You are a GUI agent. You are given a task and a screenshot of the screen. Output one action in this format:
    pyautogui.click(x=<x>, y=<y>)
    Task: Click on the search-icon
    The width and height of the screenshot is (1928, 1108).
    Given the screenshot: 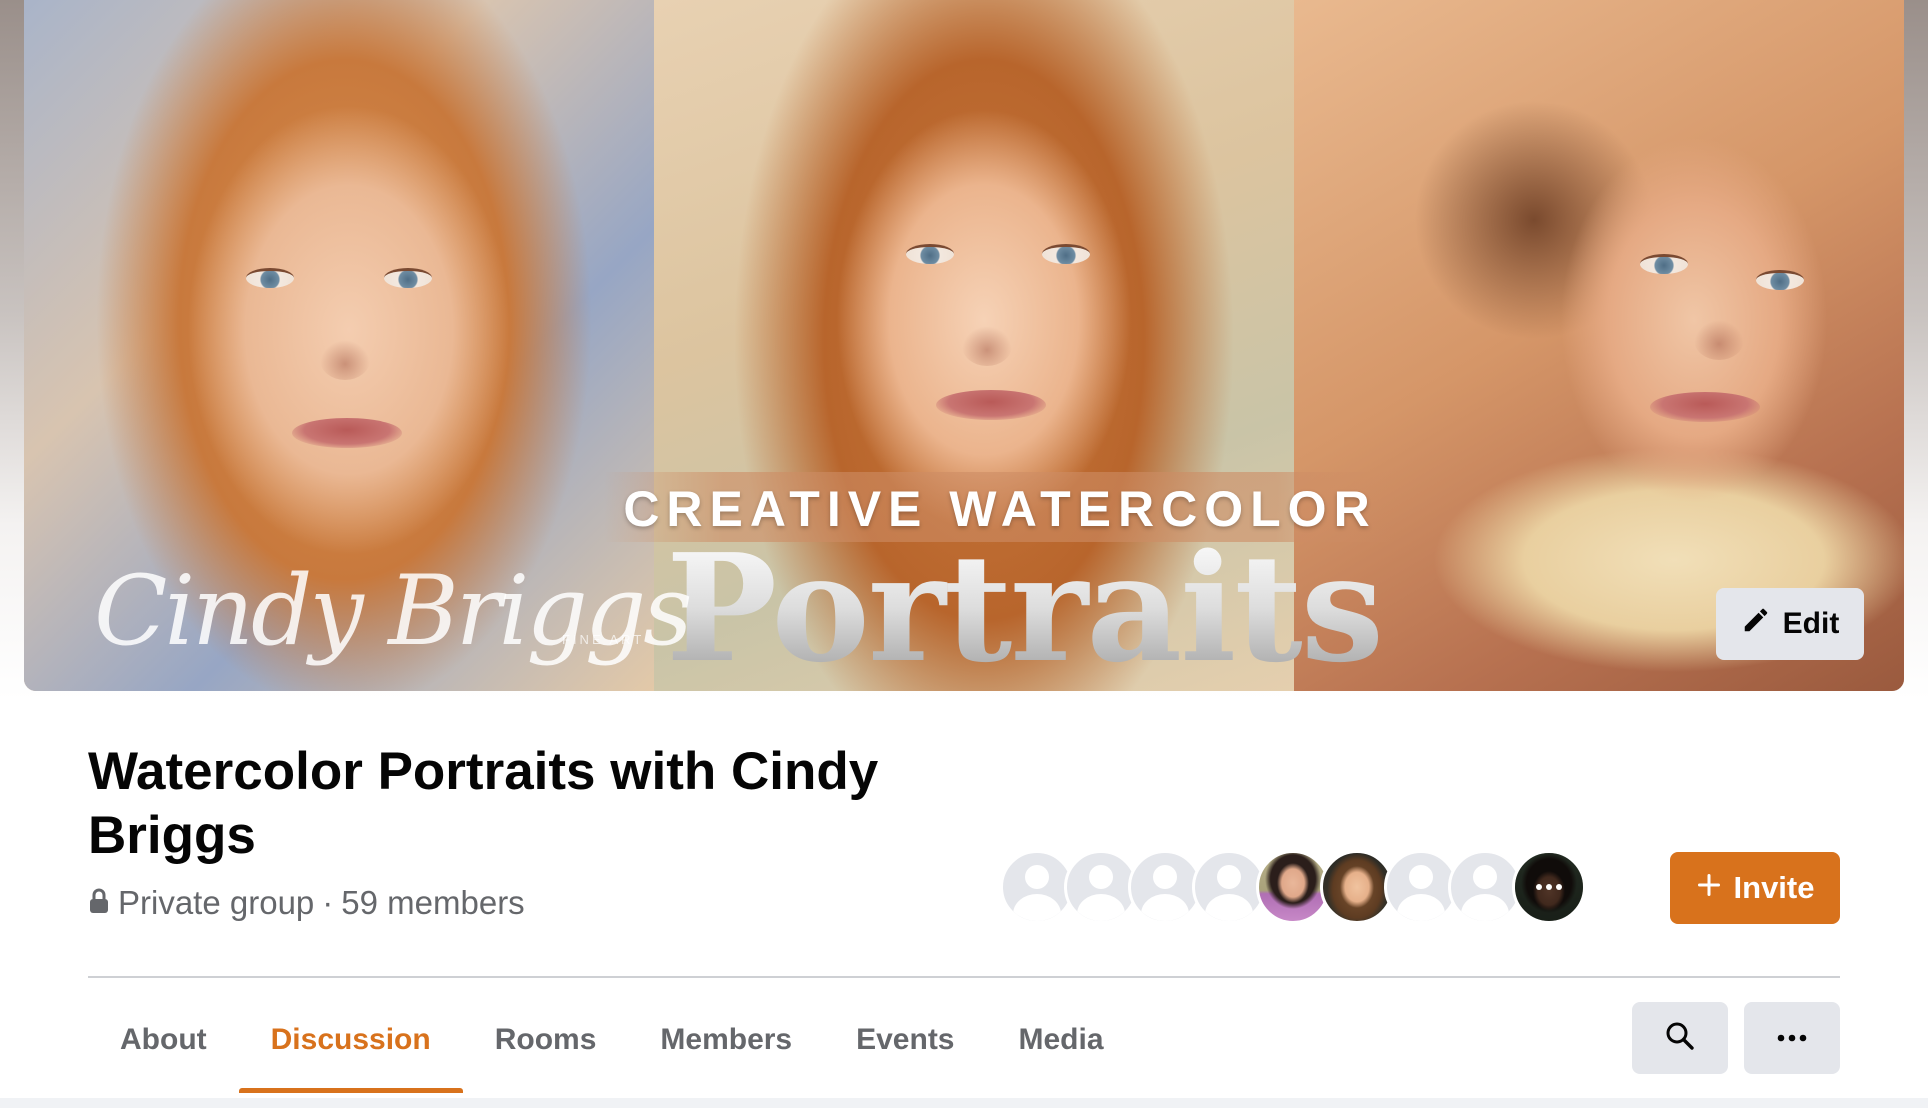 What is the action you would take?
    pyautogui.click(x=1680, y=1038)
    